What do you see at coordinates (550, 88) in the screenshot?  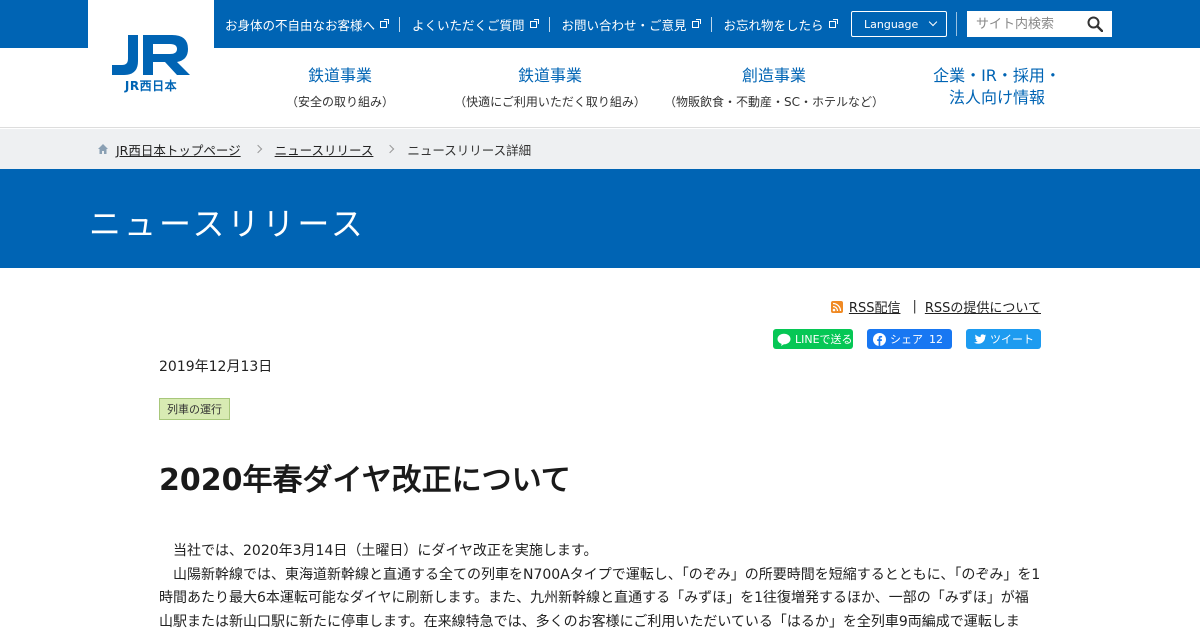 I see `nav-railway-comfort: 鉄道事業 （快適にご利用いただく取り組み）` at bounding box center [550, 88].